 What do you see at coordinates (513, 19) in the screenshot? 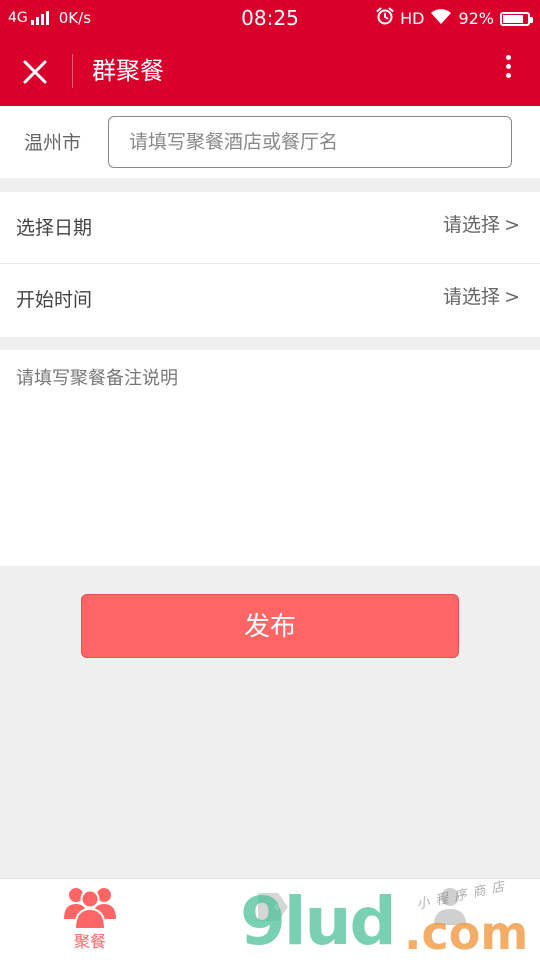
I see `battery-fill` at bounding box center [513, 19].